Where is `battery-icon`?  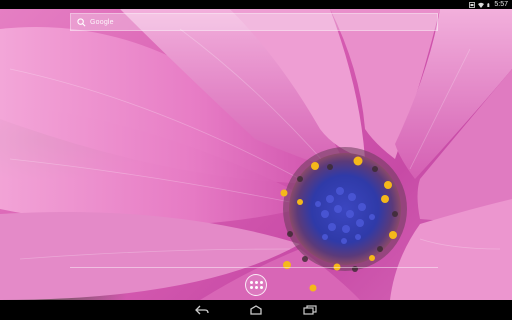
battery-icon is located at coordinates (488, 4).